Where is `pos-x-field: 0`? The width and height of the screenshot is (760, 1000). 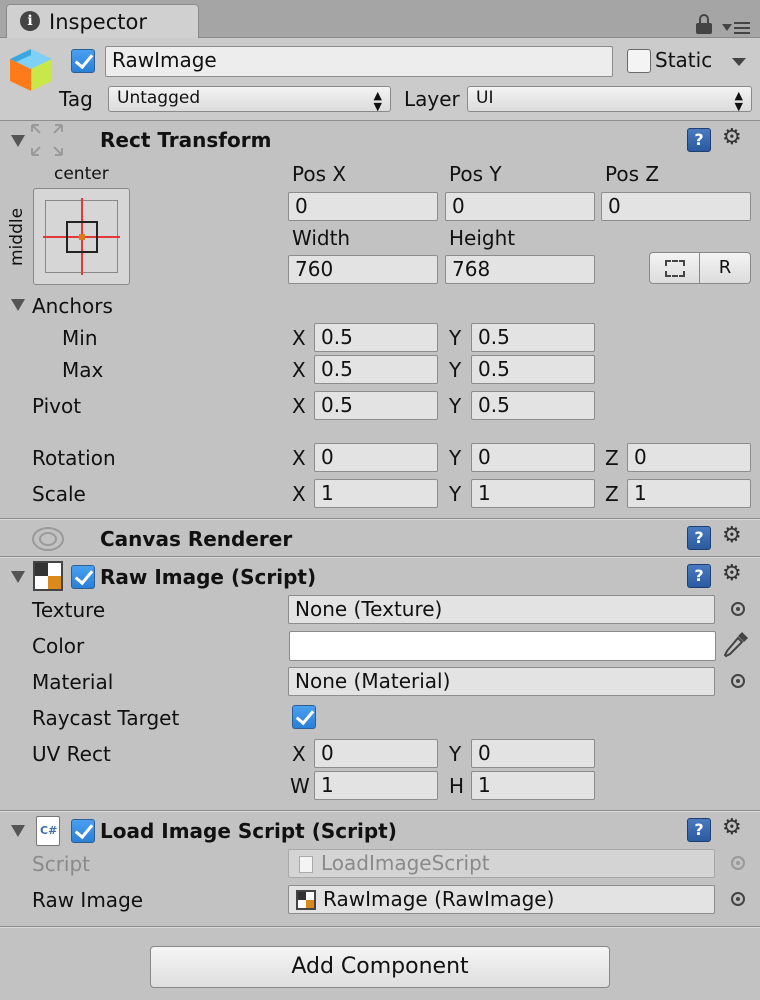
pos-x-field: 0 is located at coordinates (363, 206).